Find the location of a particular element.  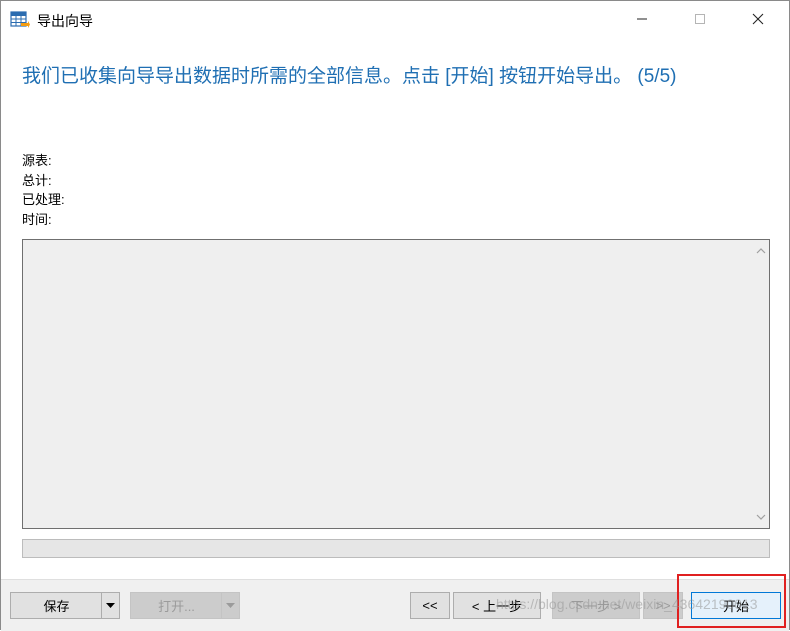

save-button: 保存 is located at coordinates (65, 605).